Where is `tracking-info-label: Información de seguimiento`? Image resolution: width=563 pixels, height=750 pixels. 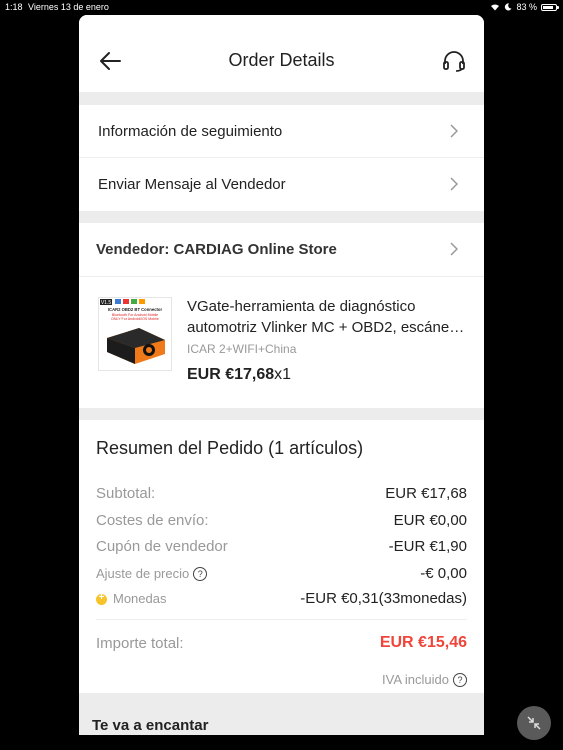
tracking-info-label: Información de seguimiento is located at coordinates (190, 131).